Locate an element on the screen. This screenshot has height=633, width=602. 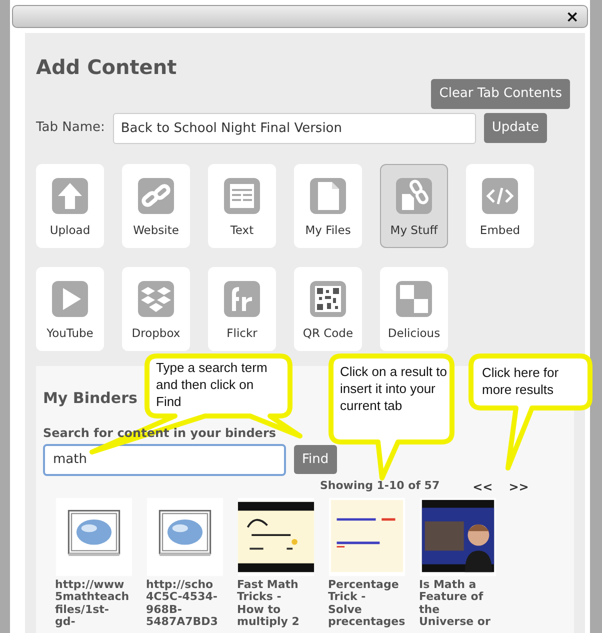
callout-text: Click on a result to insert it into your current tab is located at coordinates (394, 388).